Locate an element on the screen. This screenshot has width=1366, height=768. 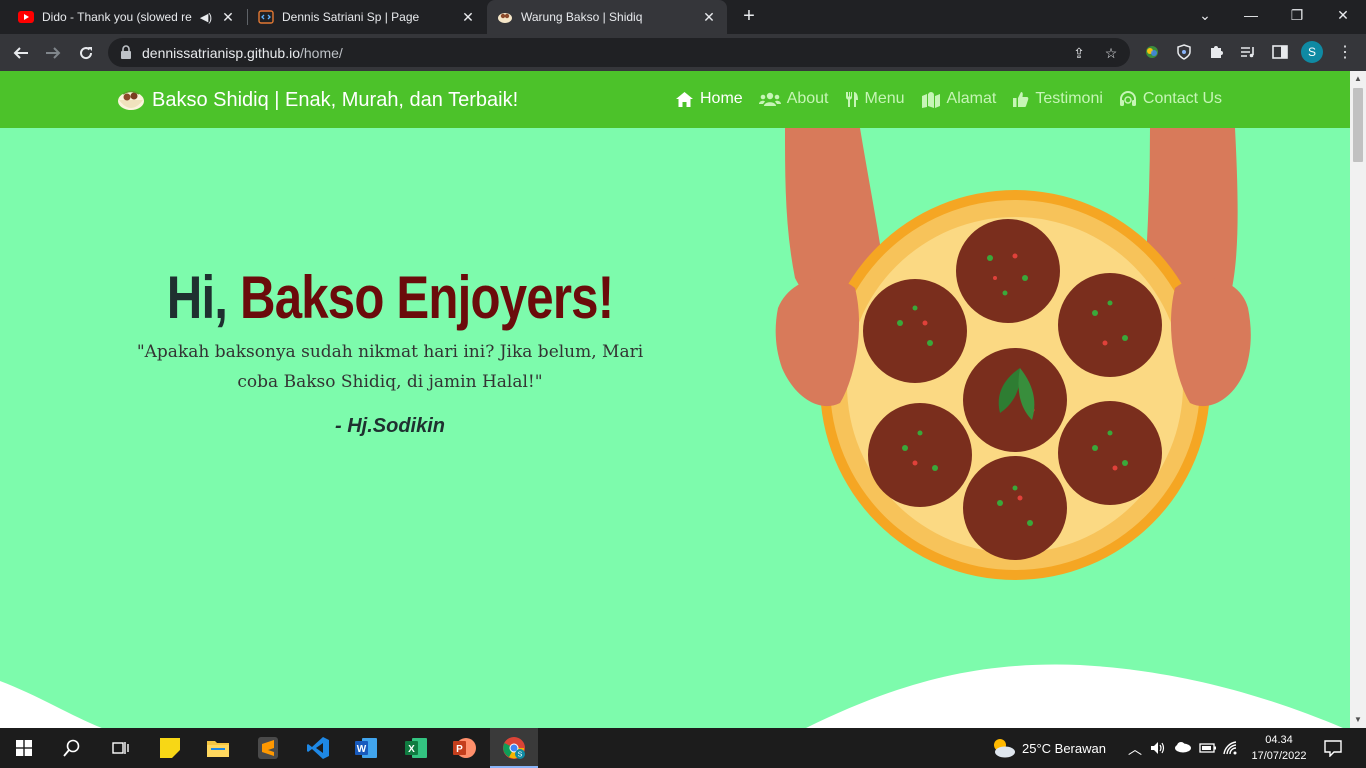
users-icon is located at coordinates (769, 99).